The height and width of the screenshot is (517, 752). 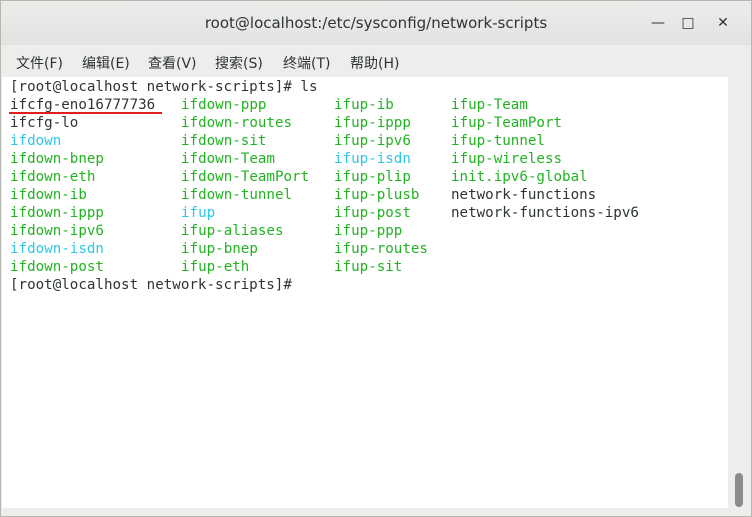 What do you see at coordinates (44, 123) in the screenshot?
I see `ls-entry: ifcfg-lo` at bounding box center [44, 123].